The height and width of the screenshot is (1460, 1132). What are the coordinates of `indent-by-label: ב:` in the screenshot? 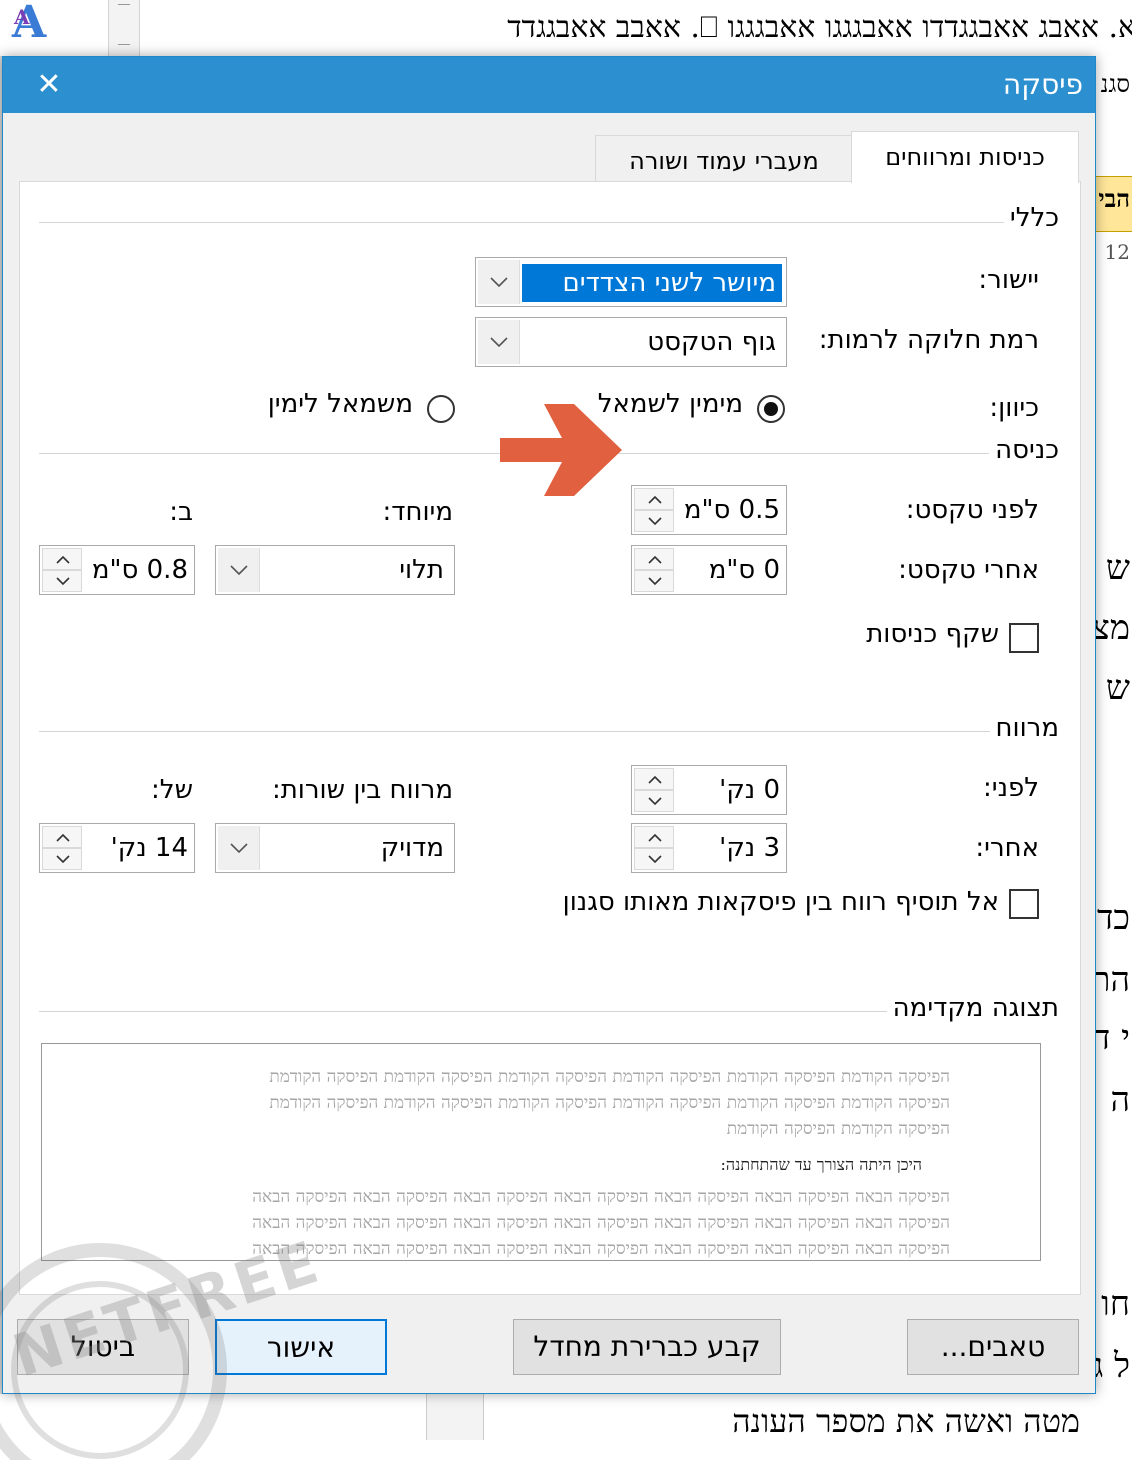 It's located at (181, 512).